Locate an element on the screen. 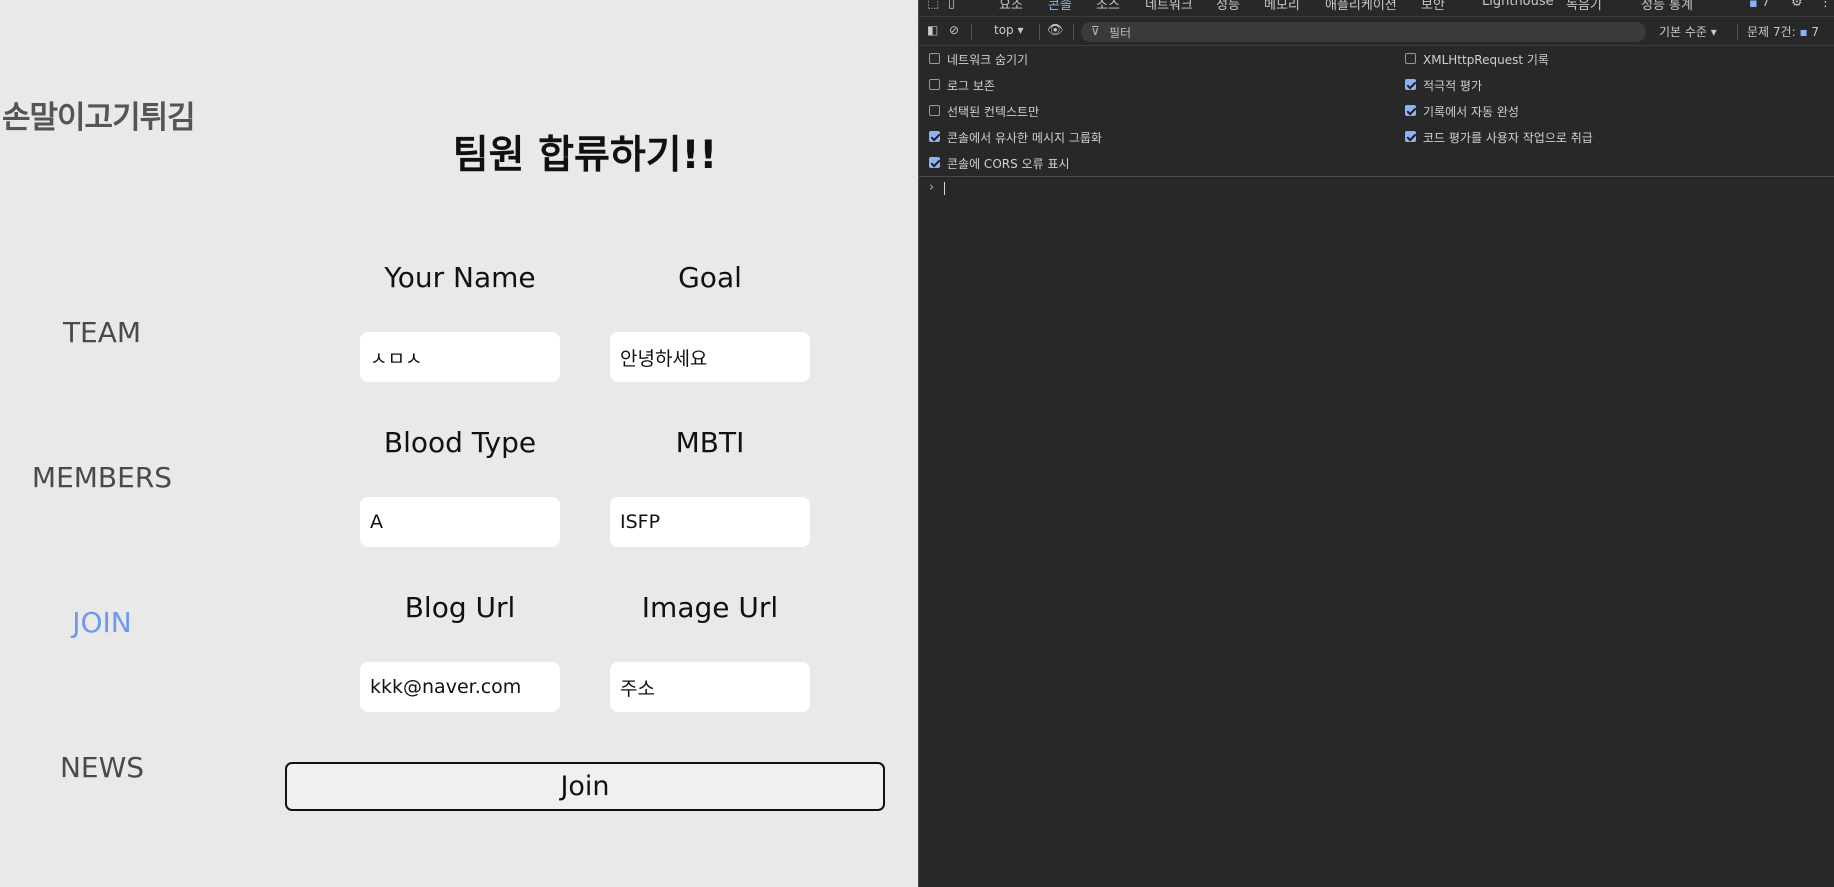 Image resolution: width=1834 pixels, height=887 pixels. blood-type-label: Blood Type is located at coordinates (460, 442).